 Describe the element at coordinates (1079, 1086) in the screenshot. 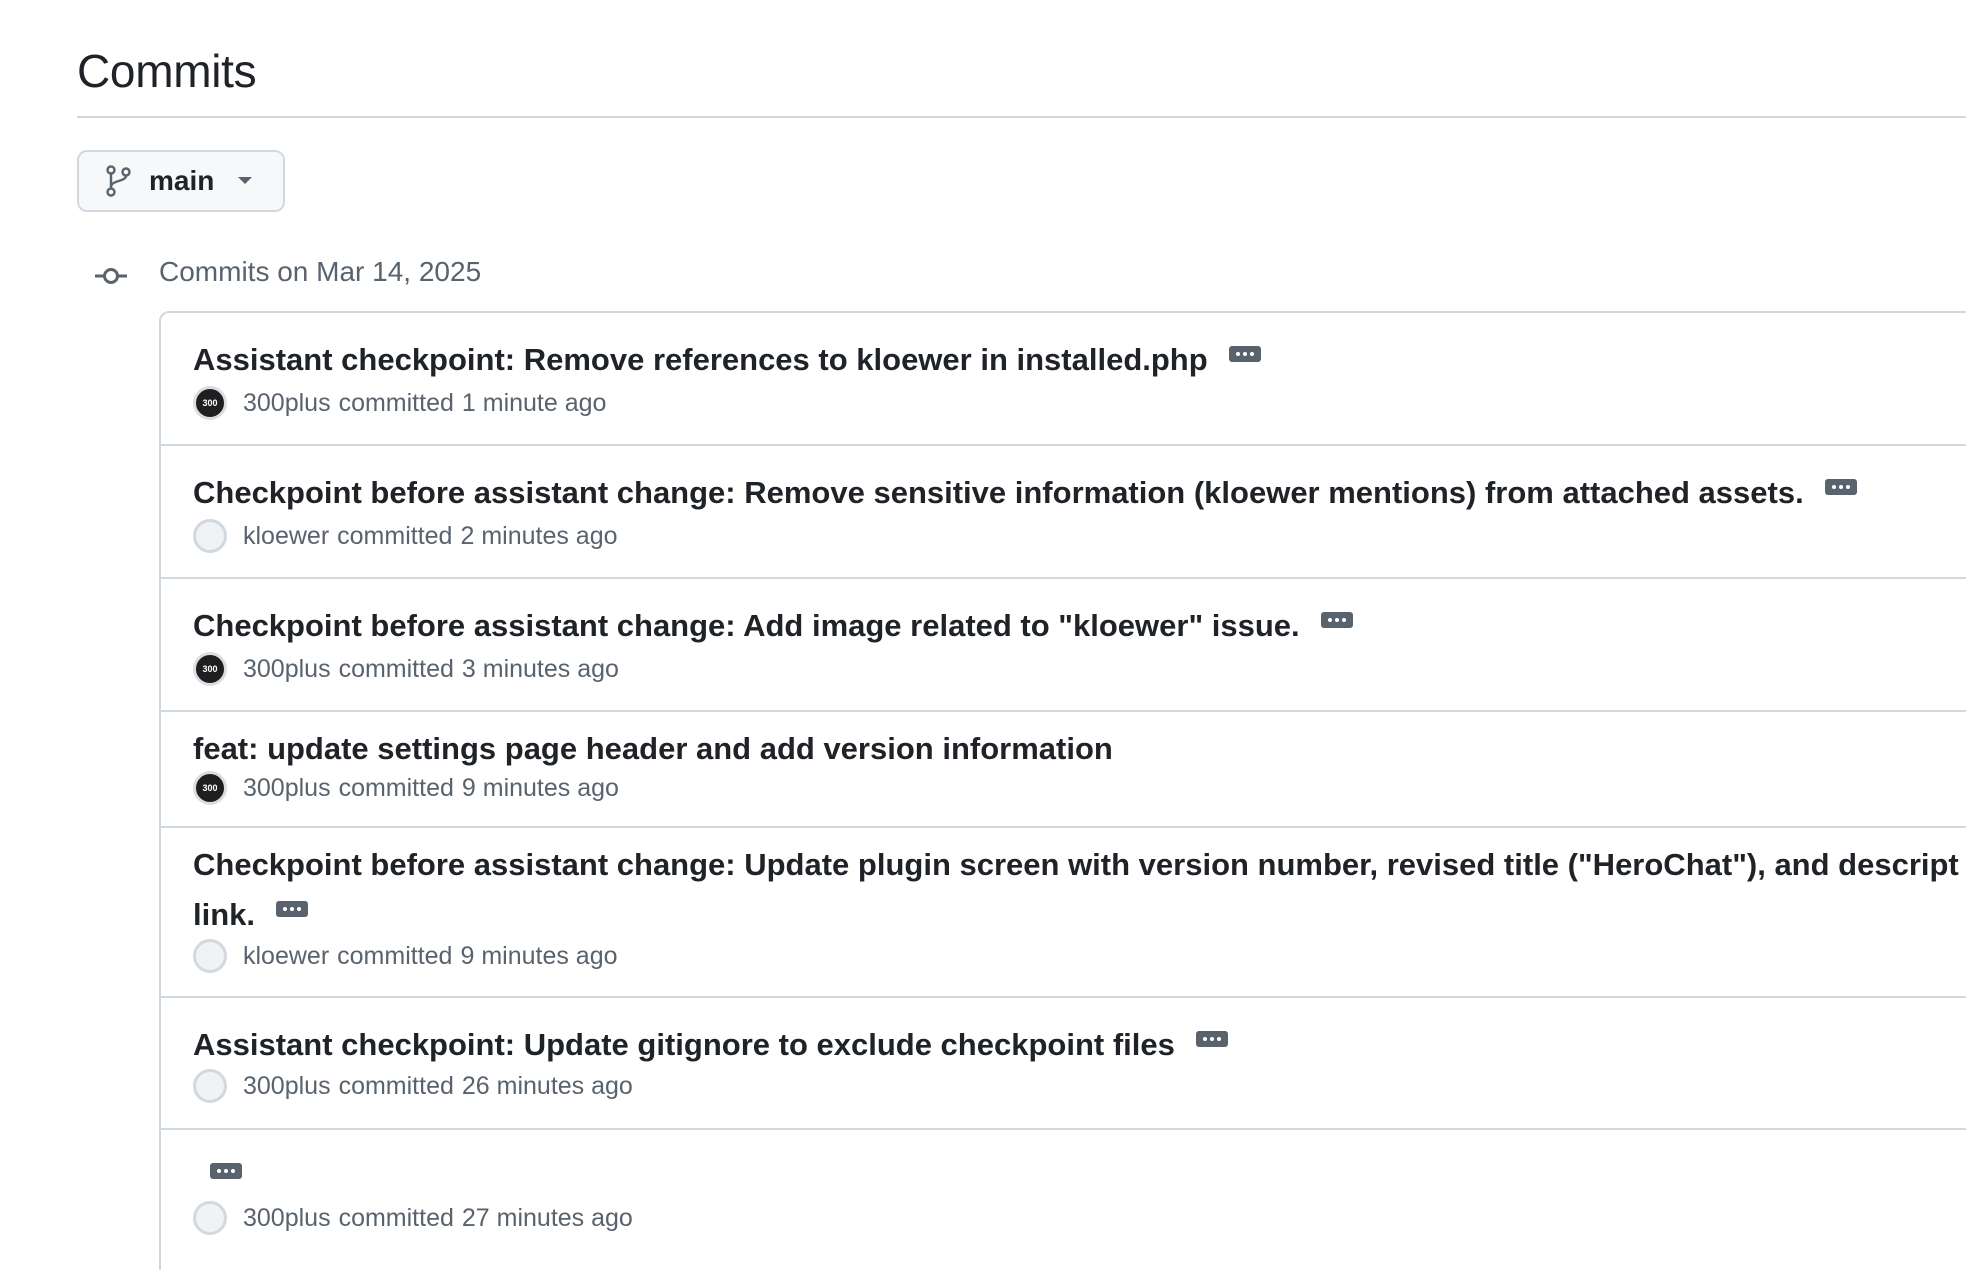

I see `commit-meta: 300plus committed 26 minutes ago` at that location.